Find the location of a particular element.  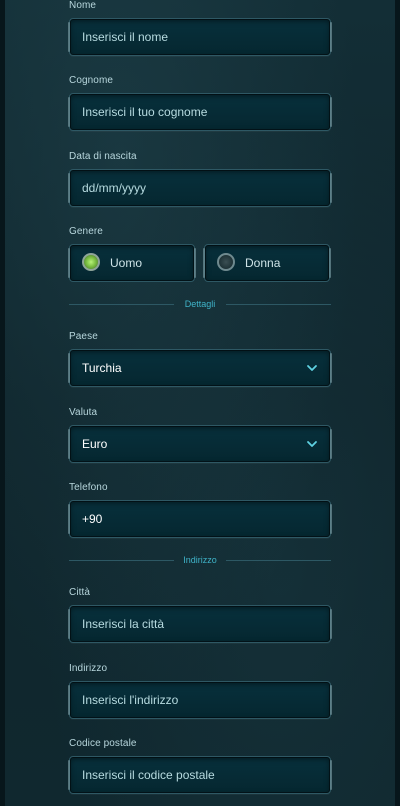

section-divider-dettagli: Dettagli is located at coordinates (200, 304).